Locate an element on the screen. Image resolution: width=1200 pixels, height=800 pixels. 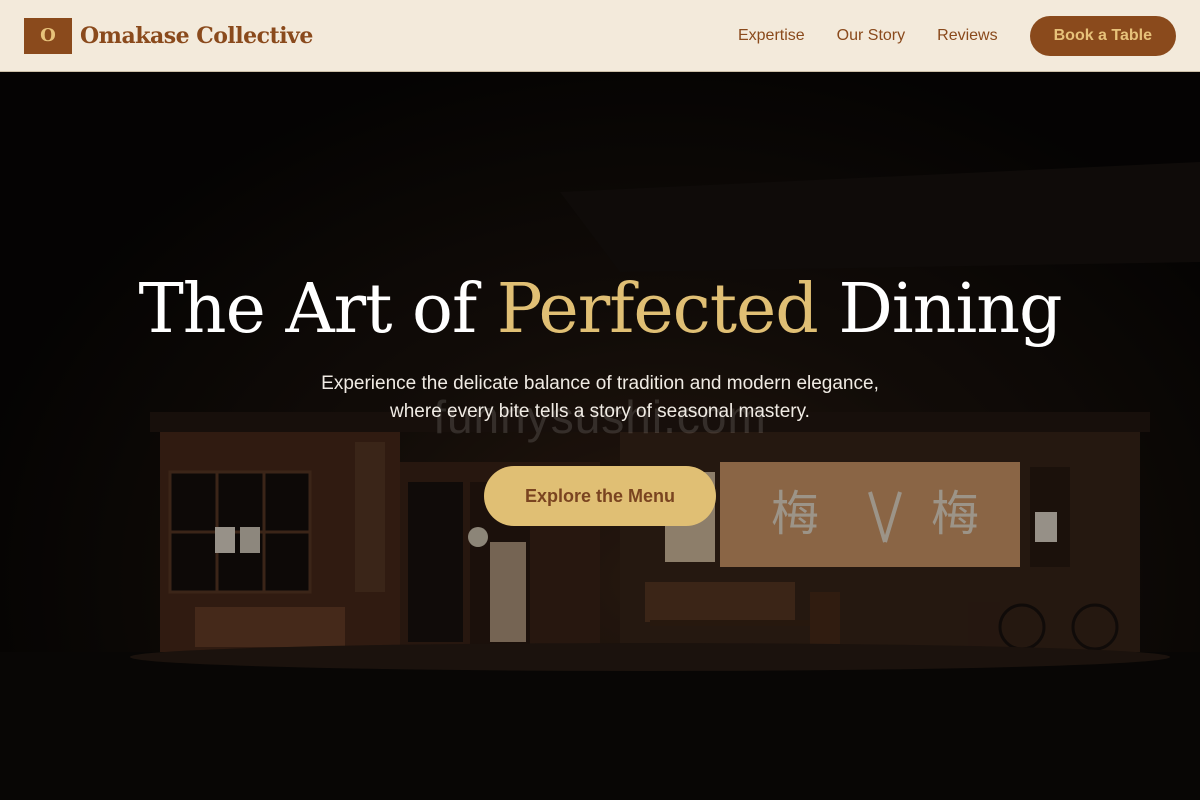
logo-letter: O is located at coordinates (48, 35).